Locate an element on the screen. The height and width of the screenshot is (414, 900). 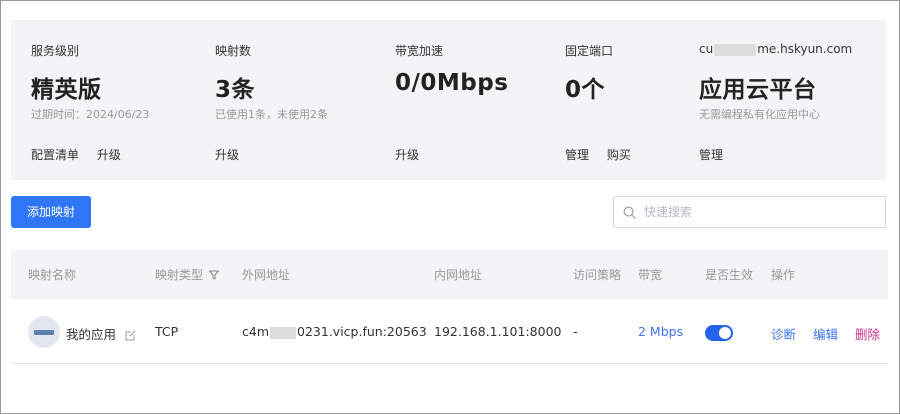
app-cloud-actions: 管理 is located at coordinates (718, 154).